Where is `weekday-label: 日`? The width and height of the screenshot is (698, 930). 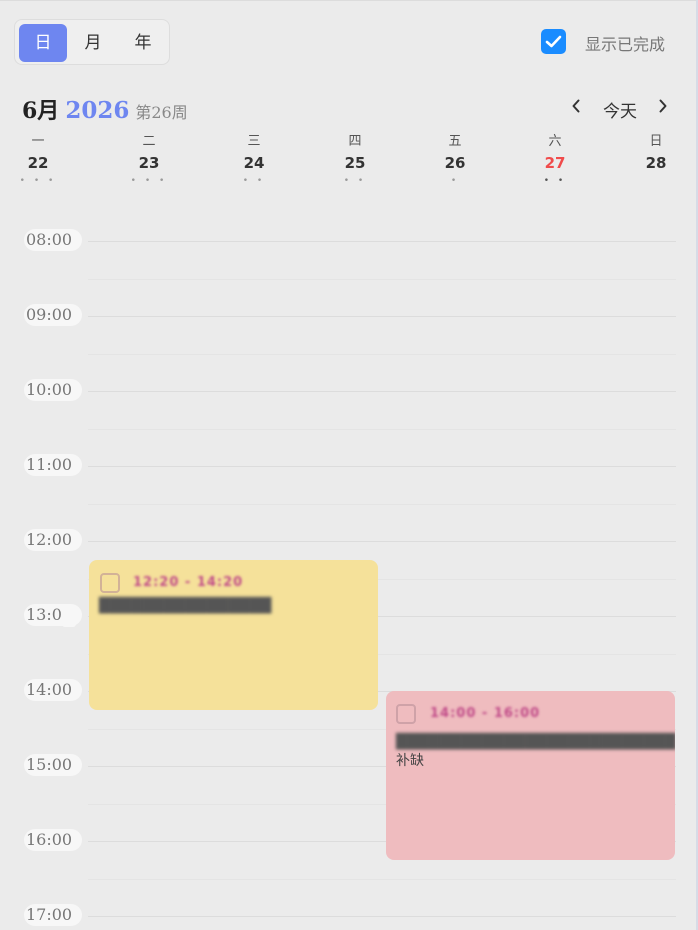 weekday-label: 日 is located at coordinates (656, 141).